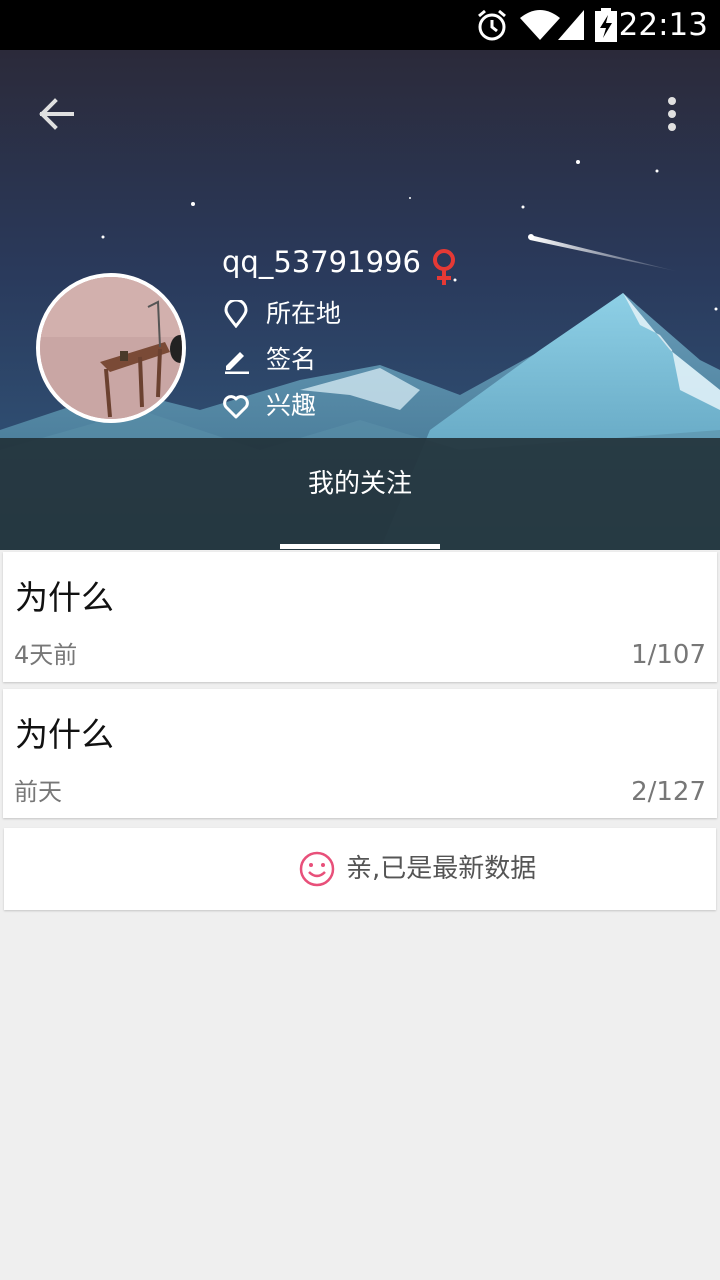 The image size is (720, 1280). I want to click on post-time: 4天前, so click(46, 655).